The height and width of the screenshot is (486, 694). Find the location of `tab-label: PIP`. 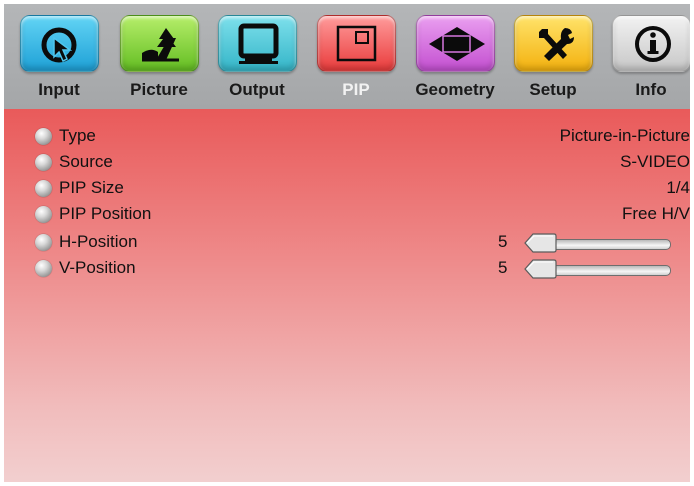

tab-label: PIP is located at coordinates (356, 89).